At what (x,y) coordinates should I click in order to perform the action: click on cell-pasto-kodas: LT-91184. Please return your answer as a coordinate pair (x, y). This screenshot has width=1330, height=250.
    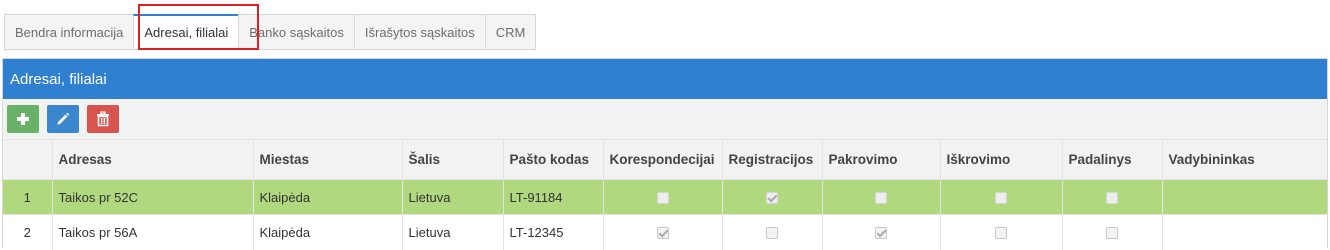
    Looking at the image, I should click on (553, 197).